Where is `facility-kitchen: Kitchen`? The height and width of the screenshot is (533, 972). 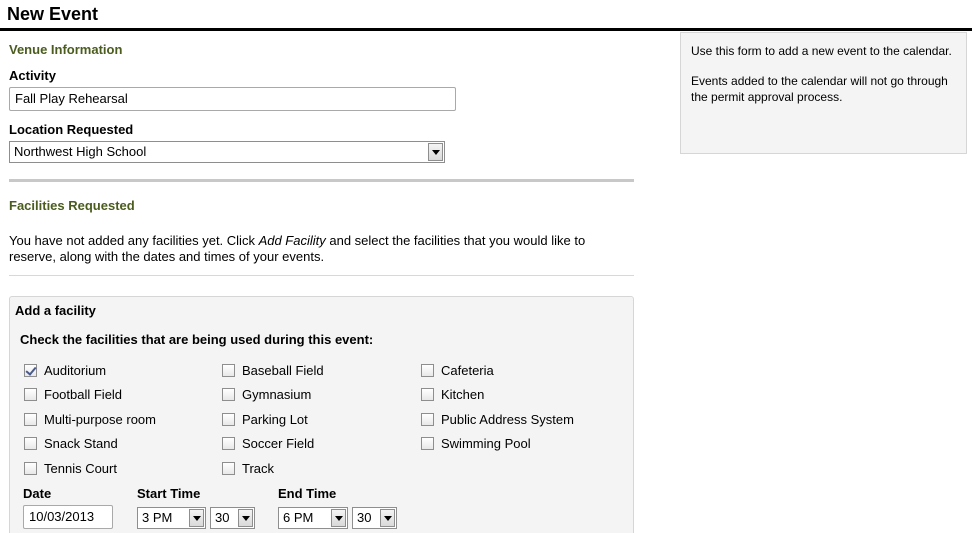
facility-kitchen: Kitchen is located at coordinates (452, 394).